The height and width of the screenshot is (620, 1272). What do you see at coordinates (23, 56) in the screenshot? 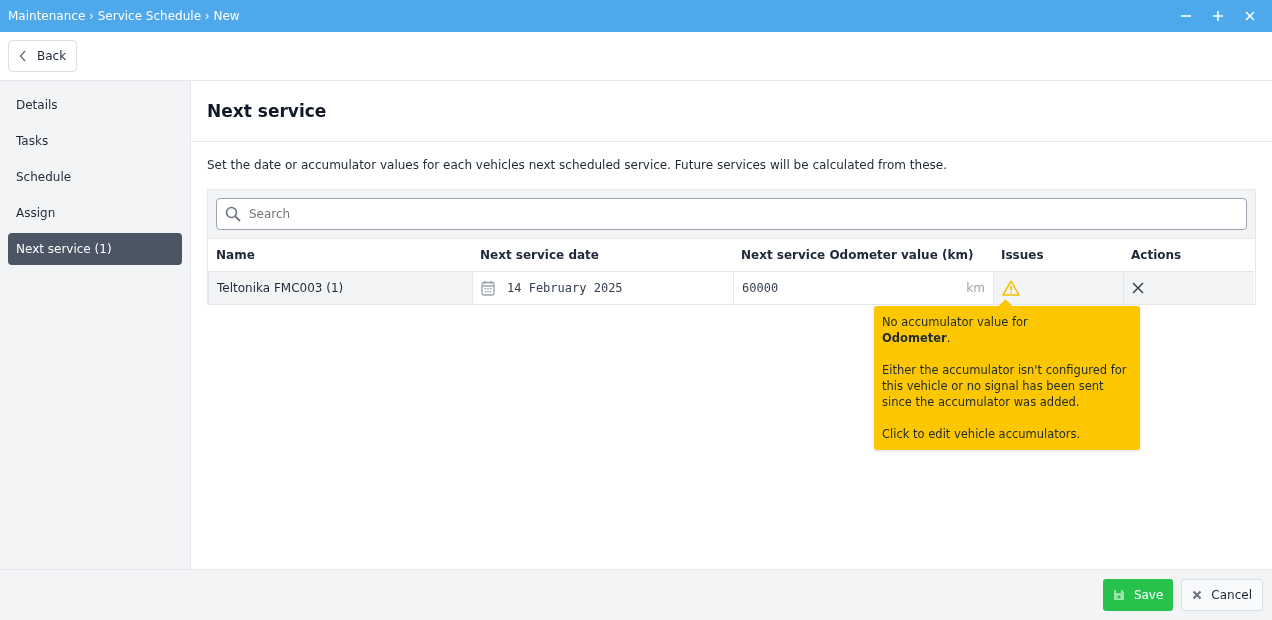
I see `chevron-left-icon` at bounding box center [23, 56].